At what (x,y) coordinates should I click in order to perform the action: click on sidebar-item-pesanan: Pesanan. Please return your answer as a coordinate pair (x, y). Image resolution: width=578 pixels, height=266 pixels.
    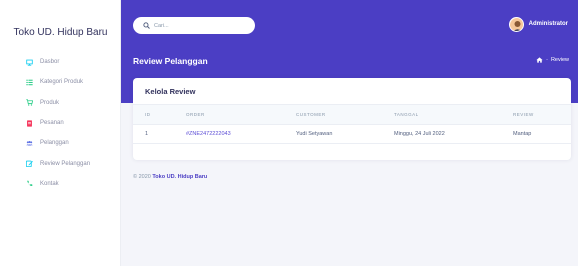
    Looking at the image, I should click on (60, 123).